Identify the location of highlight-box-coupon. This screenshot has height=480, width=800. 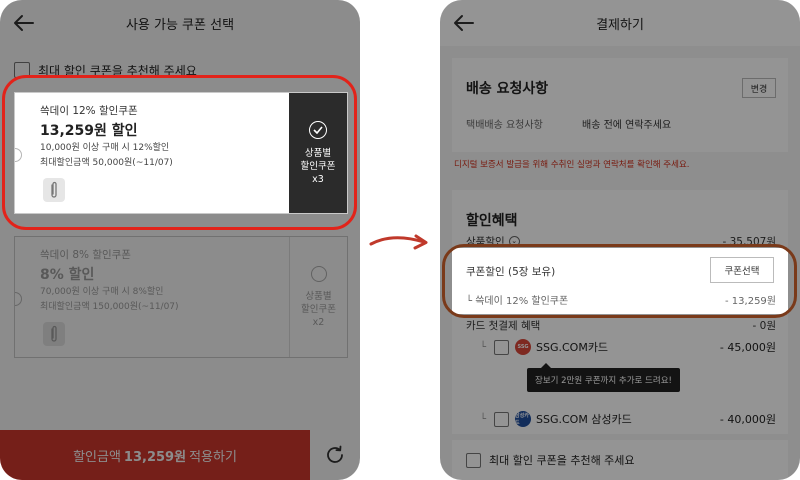
(179, 152).